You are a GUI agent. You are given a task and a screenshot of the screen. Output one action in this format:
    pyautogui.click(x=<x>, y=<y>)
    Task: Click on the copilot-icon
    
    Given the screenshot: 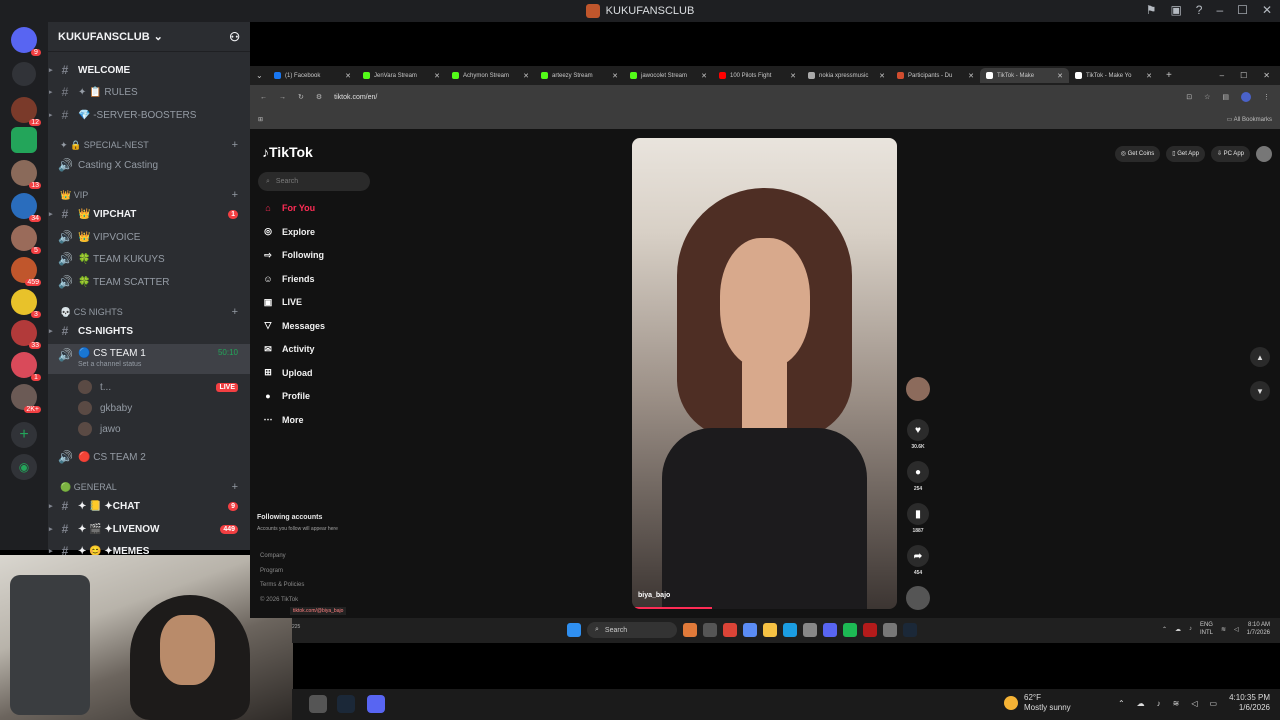 What is the action you would take?
    pyautogui.click(x=750, y=630)
    